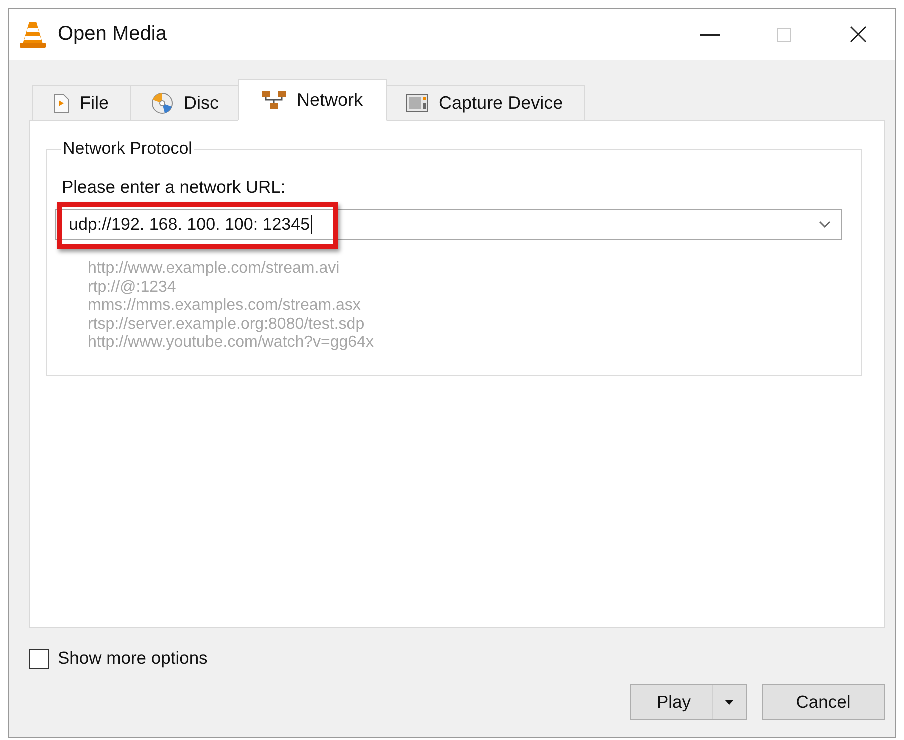 Image resolution: width=904 pixels, height=740 pixels. I want to click on file-icon, so click(61, 103).